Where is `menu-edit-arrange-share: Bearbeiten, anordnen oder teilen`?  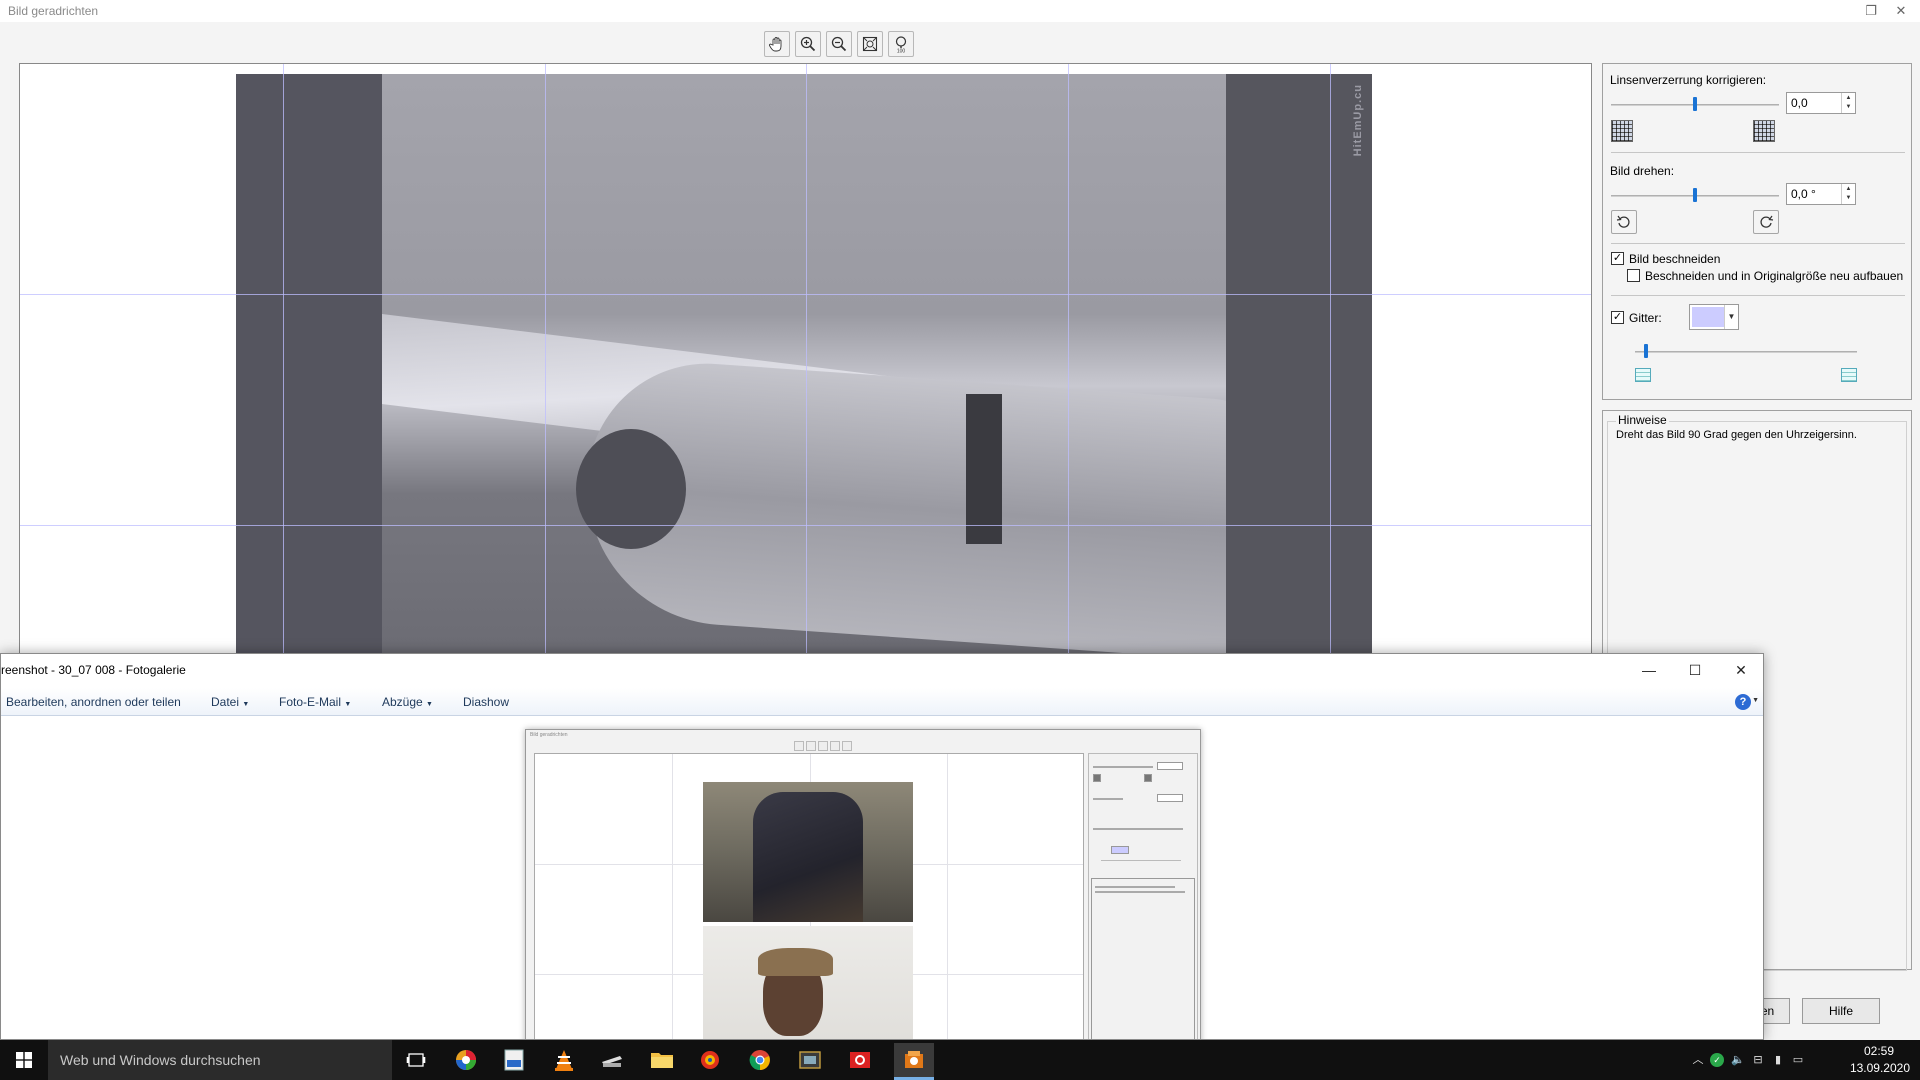
menu-edit-arrange-share: Bearbeiten, anordnen oder teilen is located at coordinates (93, 702).